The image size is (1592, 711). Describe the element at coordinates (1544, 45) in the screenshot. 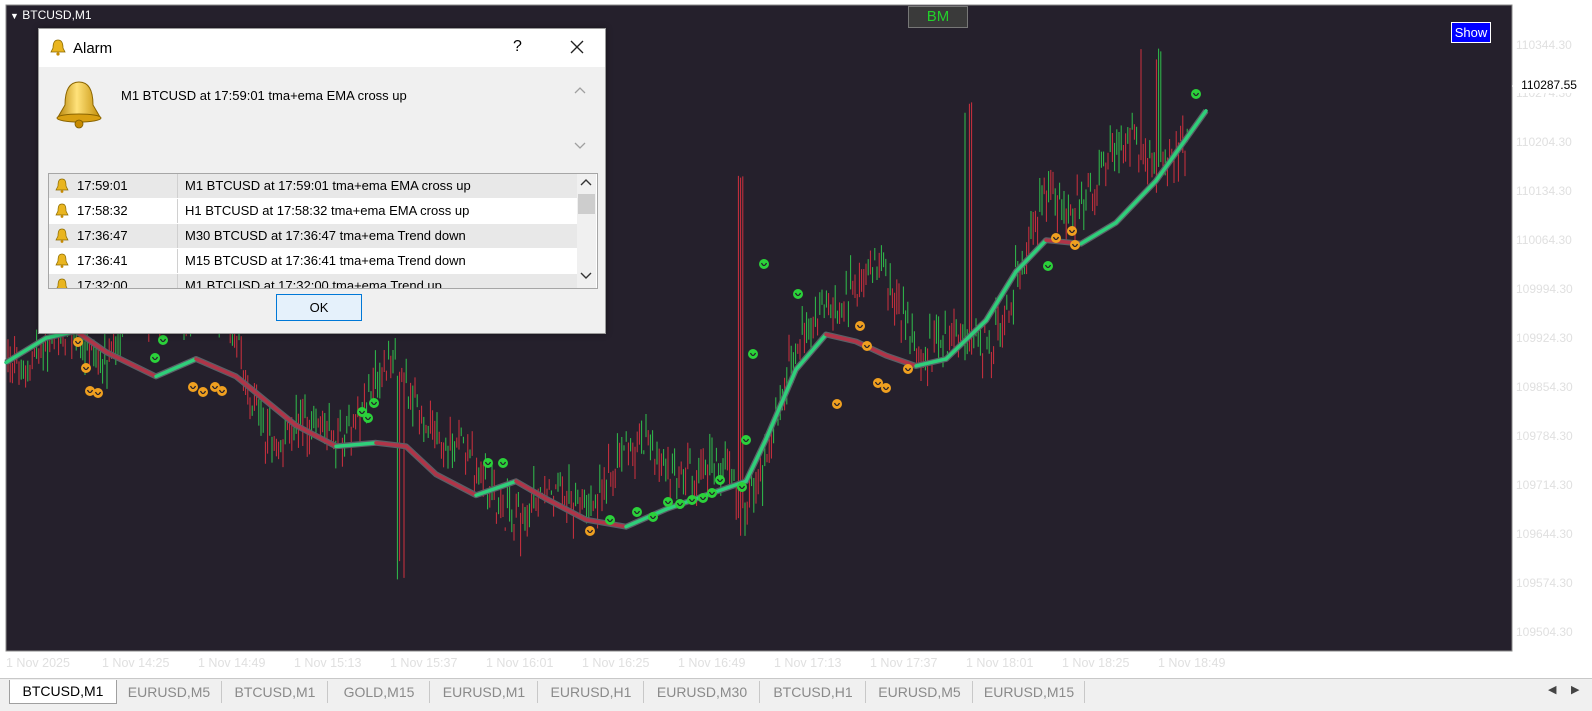

I see `price-tick-label: 110344.30` at that location.